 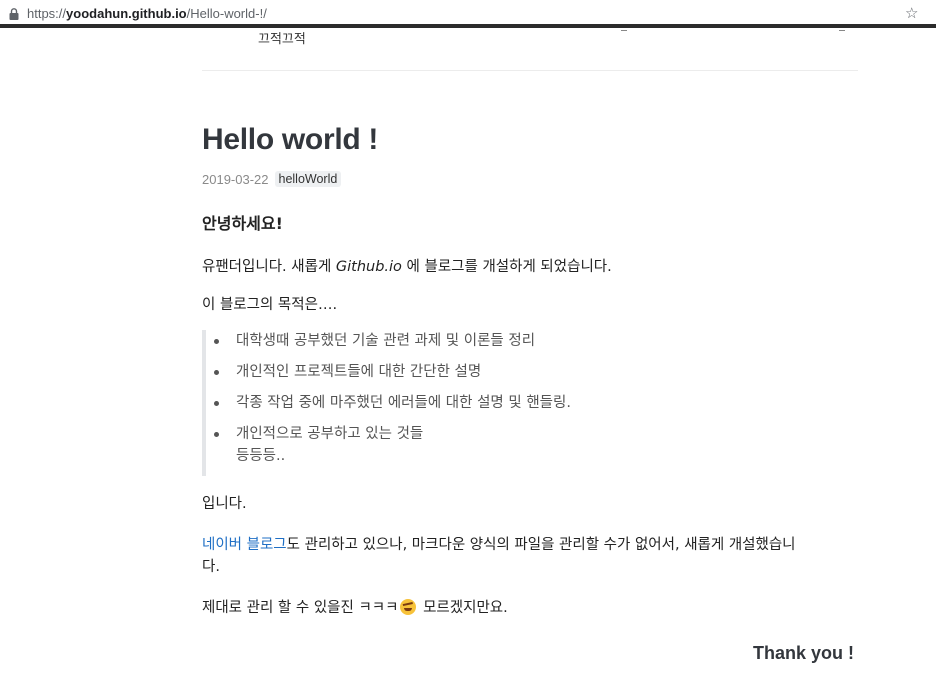 What do you see at coordinates (235, 179) in the screenshot?
I see `post-date: 2019-03-22` at bounding box center [235, 179].